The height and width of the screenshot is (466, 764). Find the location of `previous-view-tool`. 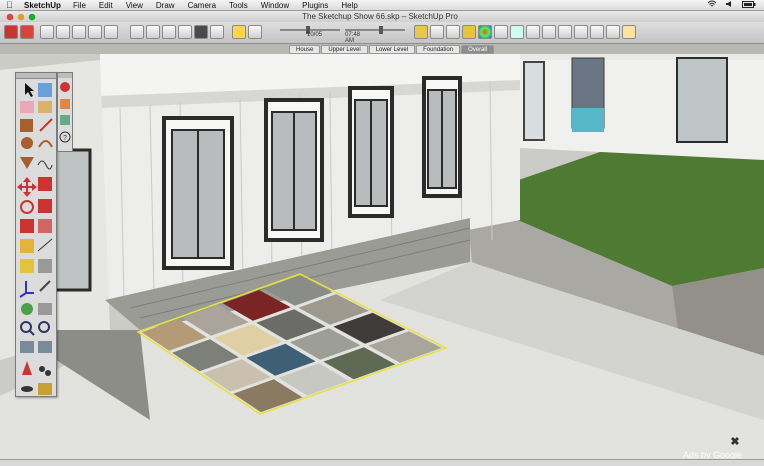

previous-view-tool is located at coordinates (27, 347).